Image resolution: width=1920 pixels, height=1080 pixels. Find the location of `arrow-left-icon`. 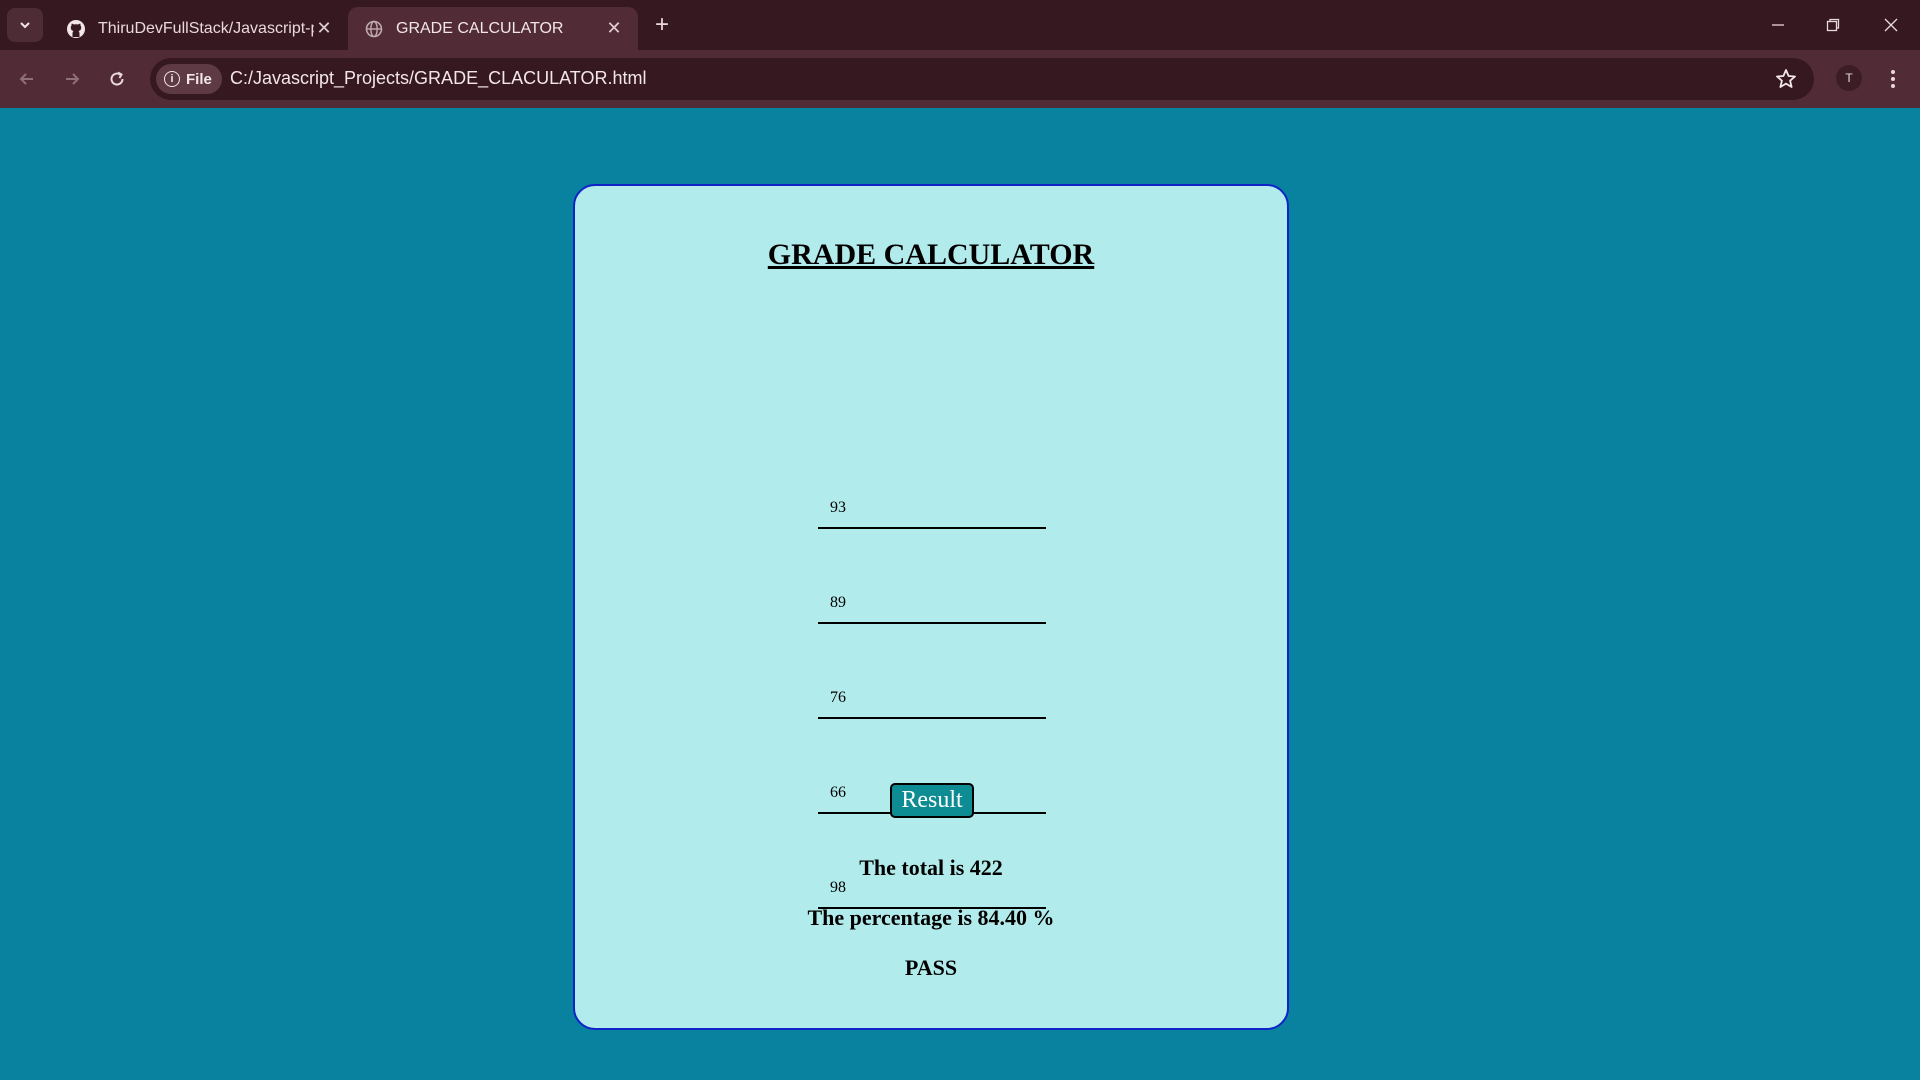

arrow-left-icon is located at coordinates (26, 79).